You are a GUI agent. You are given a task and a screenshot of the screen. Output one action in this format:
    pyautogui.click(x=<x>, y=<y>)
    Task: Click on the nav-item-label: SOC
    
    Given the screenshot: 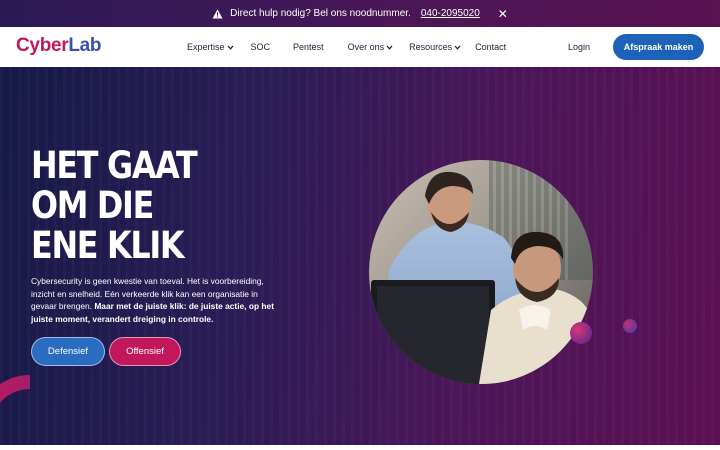 What is the action you would take?
    pyautogui.click(x=260, y=47)
    